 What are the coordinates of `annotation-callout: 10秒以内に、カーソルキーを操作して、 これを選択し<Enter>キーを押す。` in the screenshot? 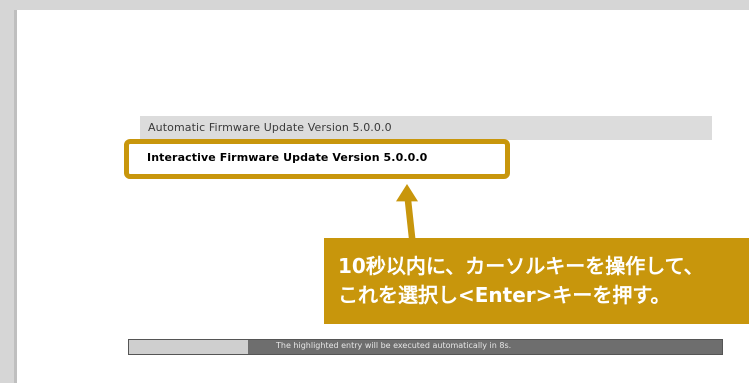 It's located at (536, 281).